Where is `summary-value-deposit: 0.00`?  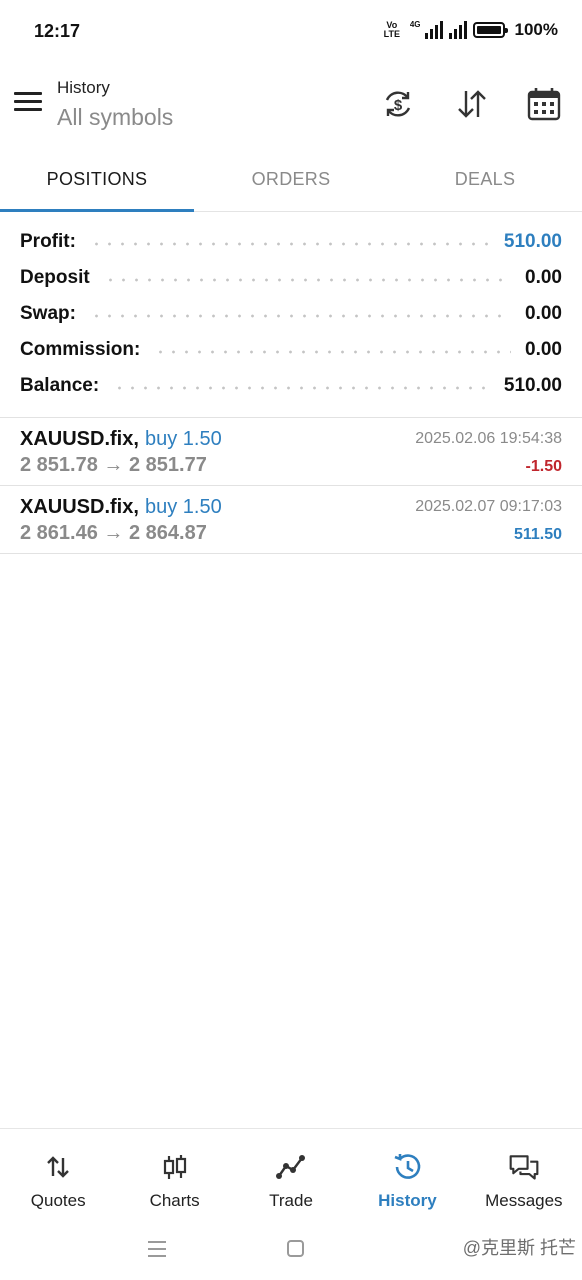 summary-value-deposit: 0.00 is located at coordinates (543, 277).